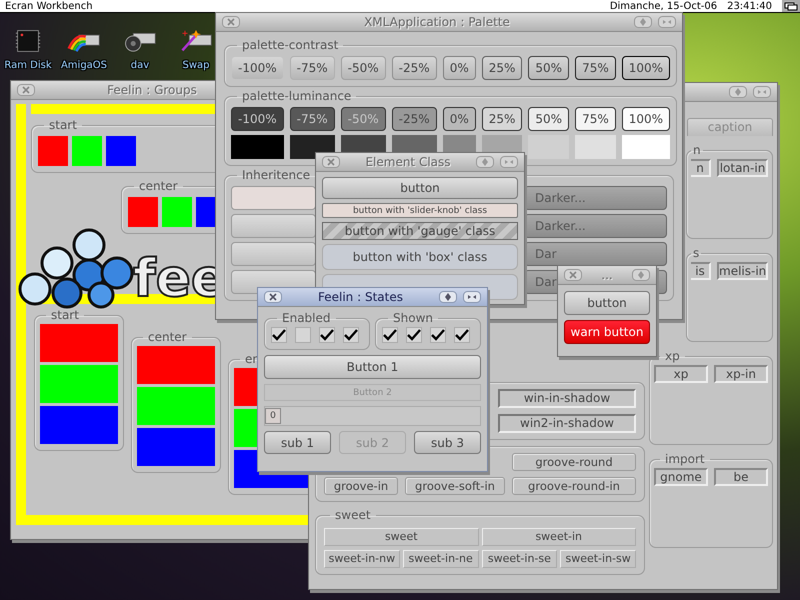 Image resolution: width=800 pixels, height=600 pixels. What do you see at coordinates (701, 271) in the screenshot?
I see `frame-sample: is` at bounding box center [701, 271].